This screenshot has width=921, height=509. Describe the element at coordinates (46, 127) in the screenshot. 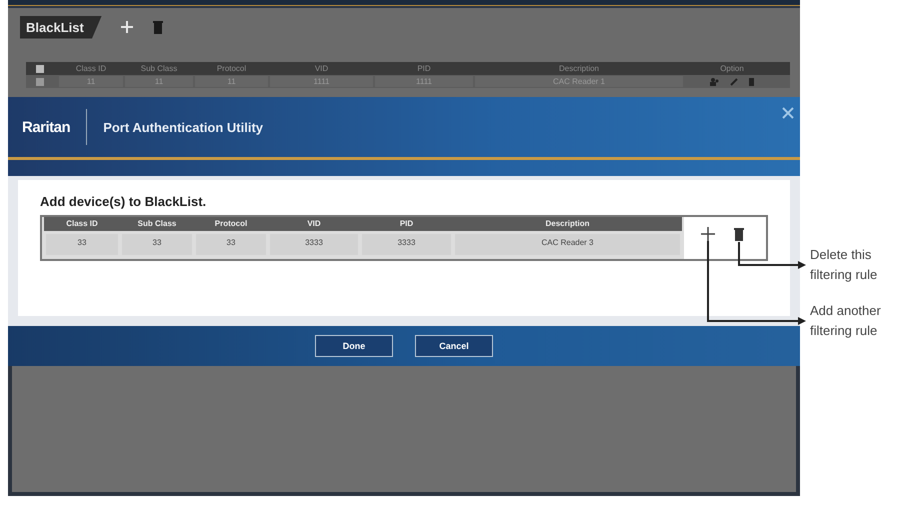

I see `brand-logo: Raritan` at that location.